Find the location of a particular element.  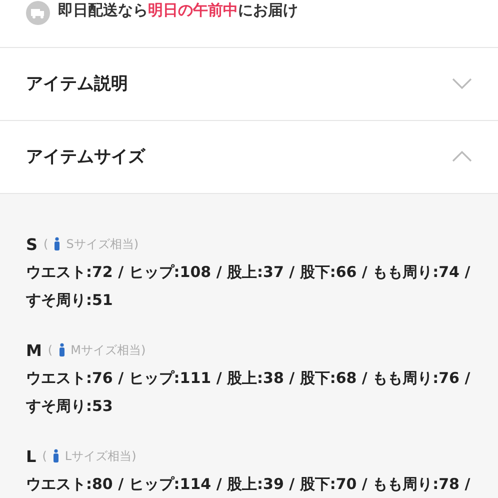

measurement-text: すそ周り:51 is located at coordinates (70, 300).